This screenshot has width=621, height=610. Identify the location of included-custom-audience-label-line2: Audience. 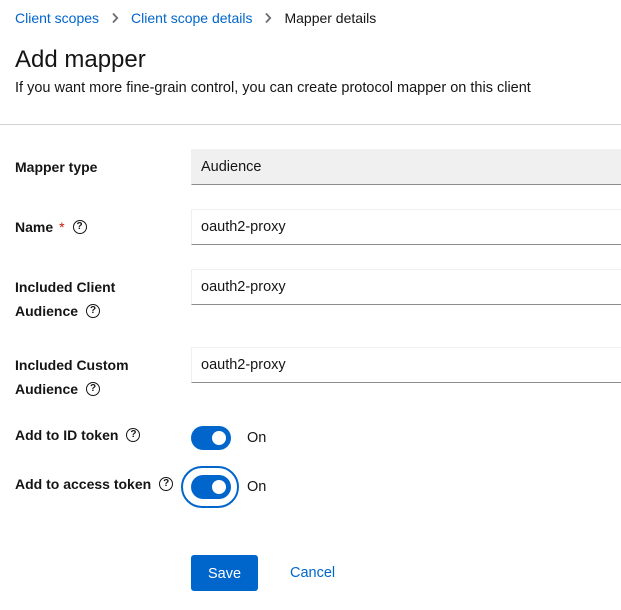
(47, 389).